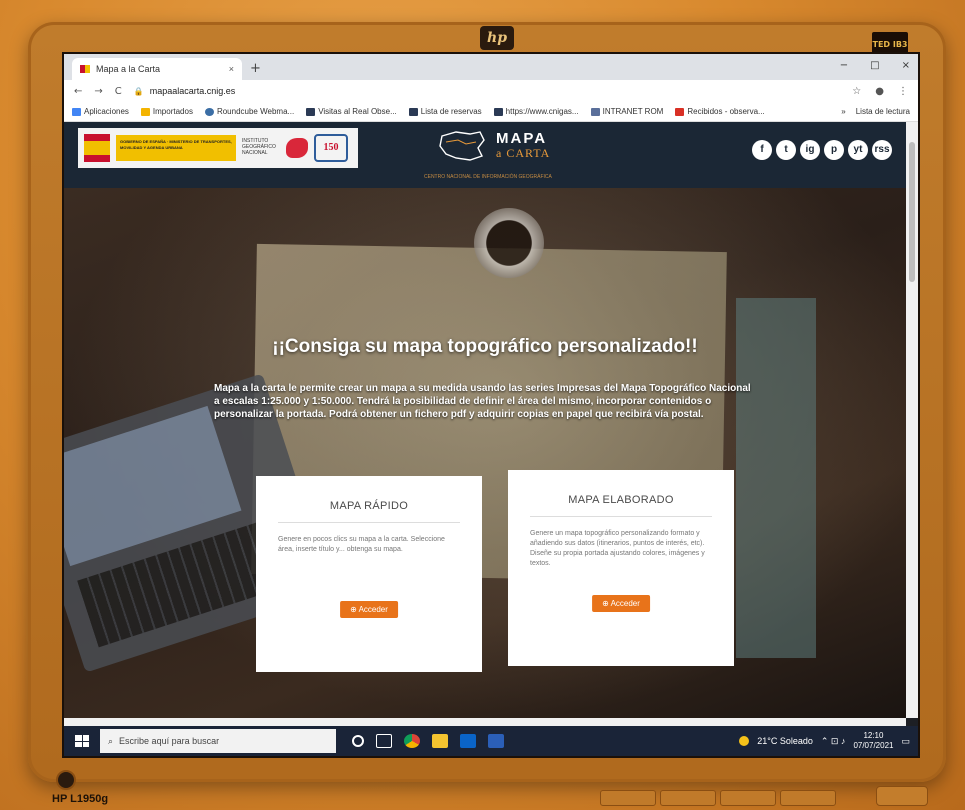 Image resolution: width=965 pixels, height=810 pixels. I want to click on more-bookmarks-button: », so click(843, 111).